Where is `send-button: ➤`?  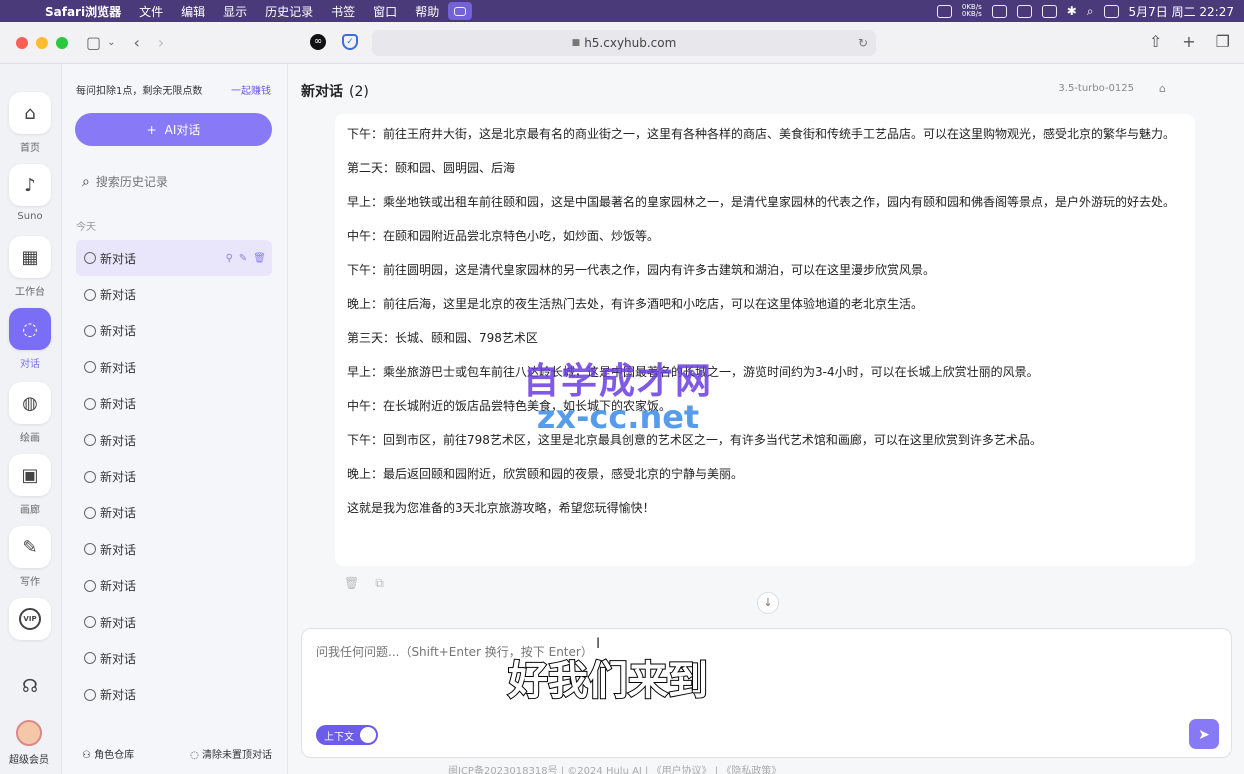
send-button: ➤ is located at coordinates (1204, 734).